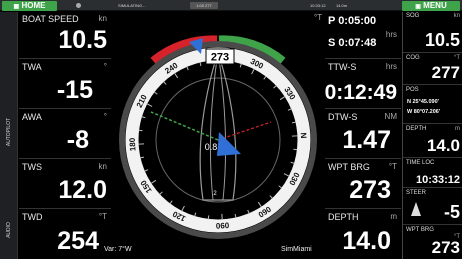 The image size is (462, 259). What do you see at coordinates (296, 249) in the screenshot?
I see `source-text: SimMiami` at bounding box center [296, 249].